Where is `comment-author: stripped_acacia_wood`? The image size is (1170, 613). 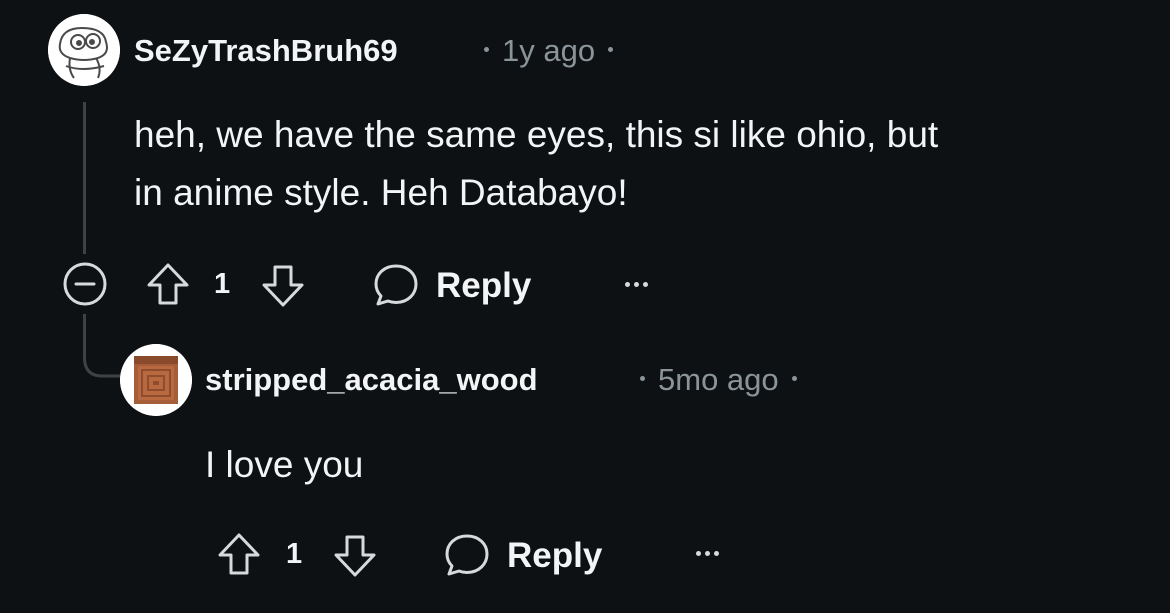
comment-author: stripped_acacia_wood is located at coordinates (371, 379).